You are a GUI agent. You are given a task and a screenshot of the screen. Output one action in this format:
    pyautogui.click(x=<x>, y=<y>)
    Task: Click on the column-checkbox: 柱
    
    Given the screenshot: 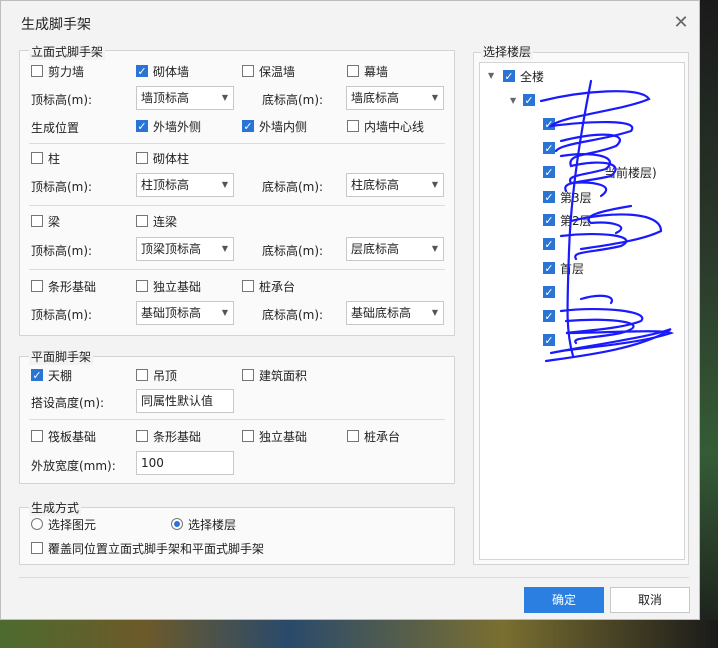 What is the action you would take?
    pyautogui.click(x=45, y=158)
    